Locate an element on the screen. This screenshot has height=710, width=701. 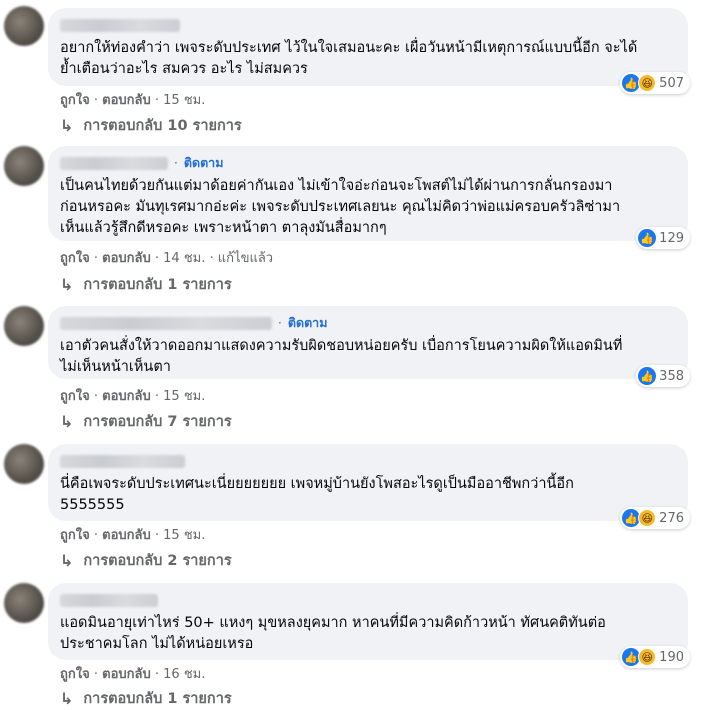
view-replies-link: ↳ การตอบกลับ 10 รายการ is located at coordinates (151, 125).